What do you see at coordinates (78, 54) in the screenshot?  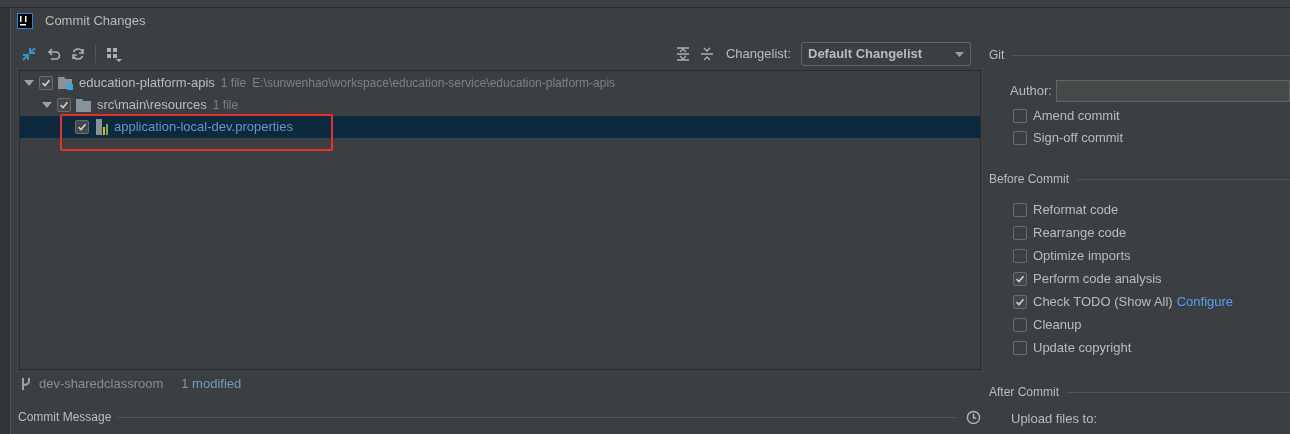 I see `refresh-icon` at bounding box center [78, 54].